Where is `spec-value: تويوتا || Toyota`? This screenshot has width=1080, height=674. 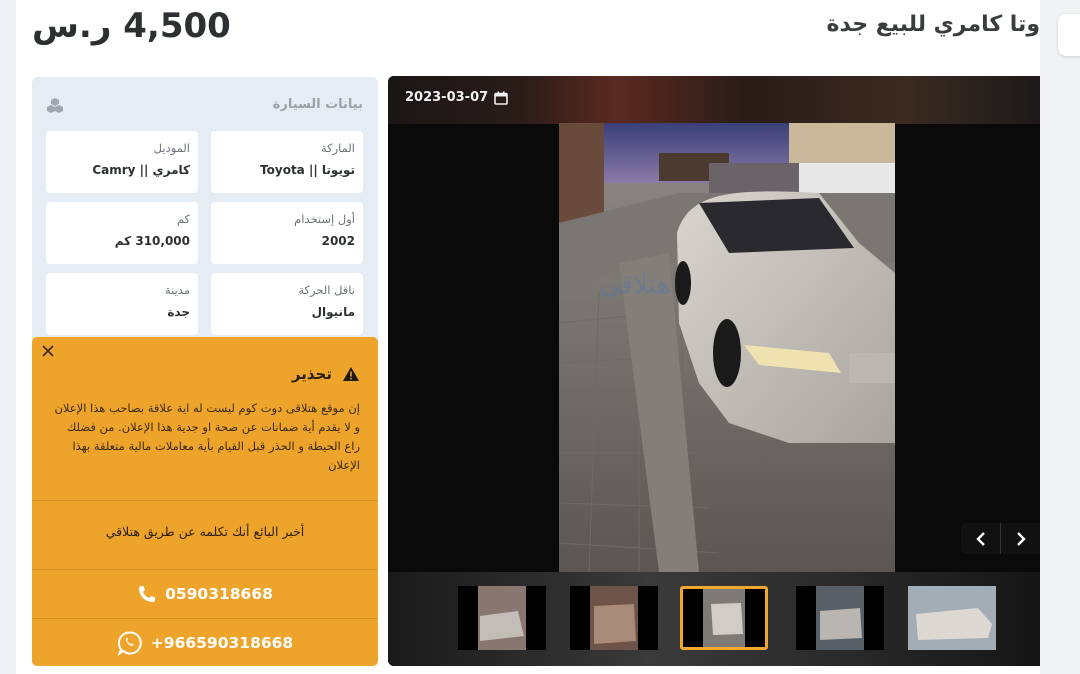
spec-value: تويوتا || Toyota is located at coordinates (307, 170).